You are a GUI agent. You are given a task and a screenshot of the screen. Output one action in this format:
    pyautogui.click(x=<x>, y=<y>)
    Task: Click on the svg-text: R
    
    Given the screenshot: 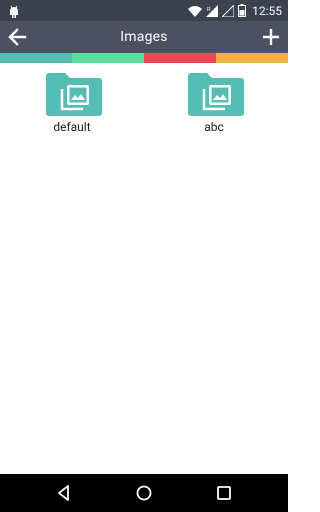 What is the action you would take?
    pyautogui.click(x=209, y=10)
    